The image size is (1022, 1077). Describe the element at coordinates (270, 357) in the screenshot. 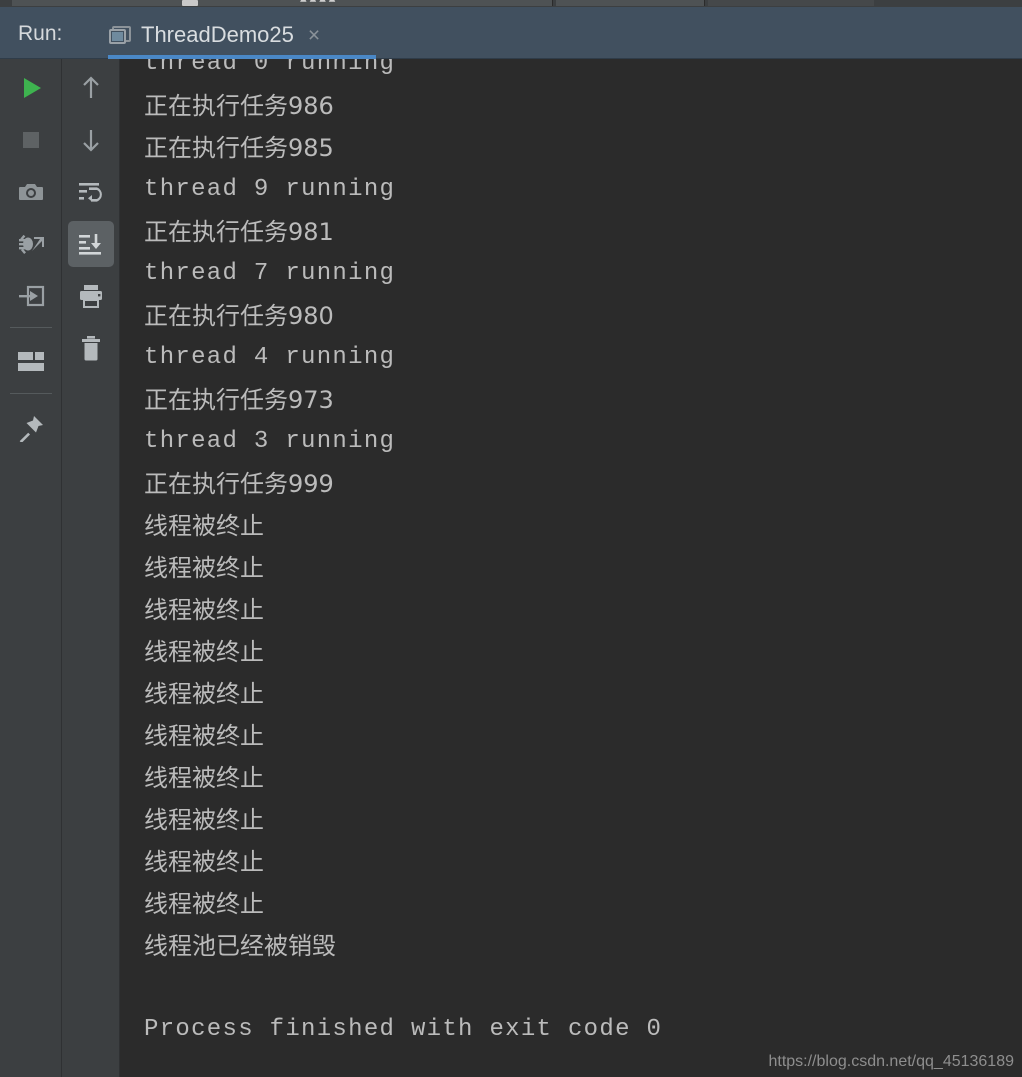

I see `console-line: thread 4 running` at that location.